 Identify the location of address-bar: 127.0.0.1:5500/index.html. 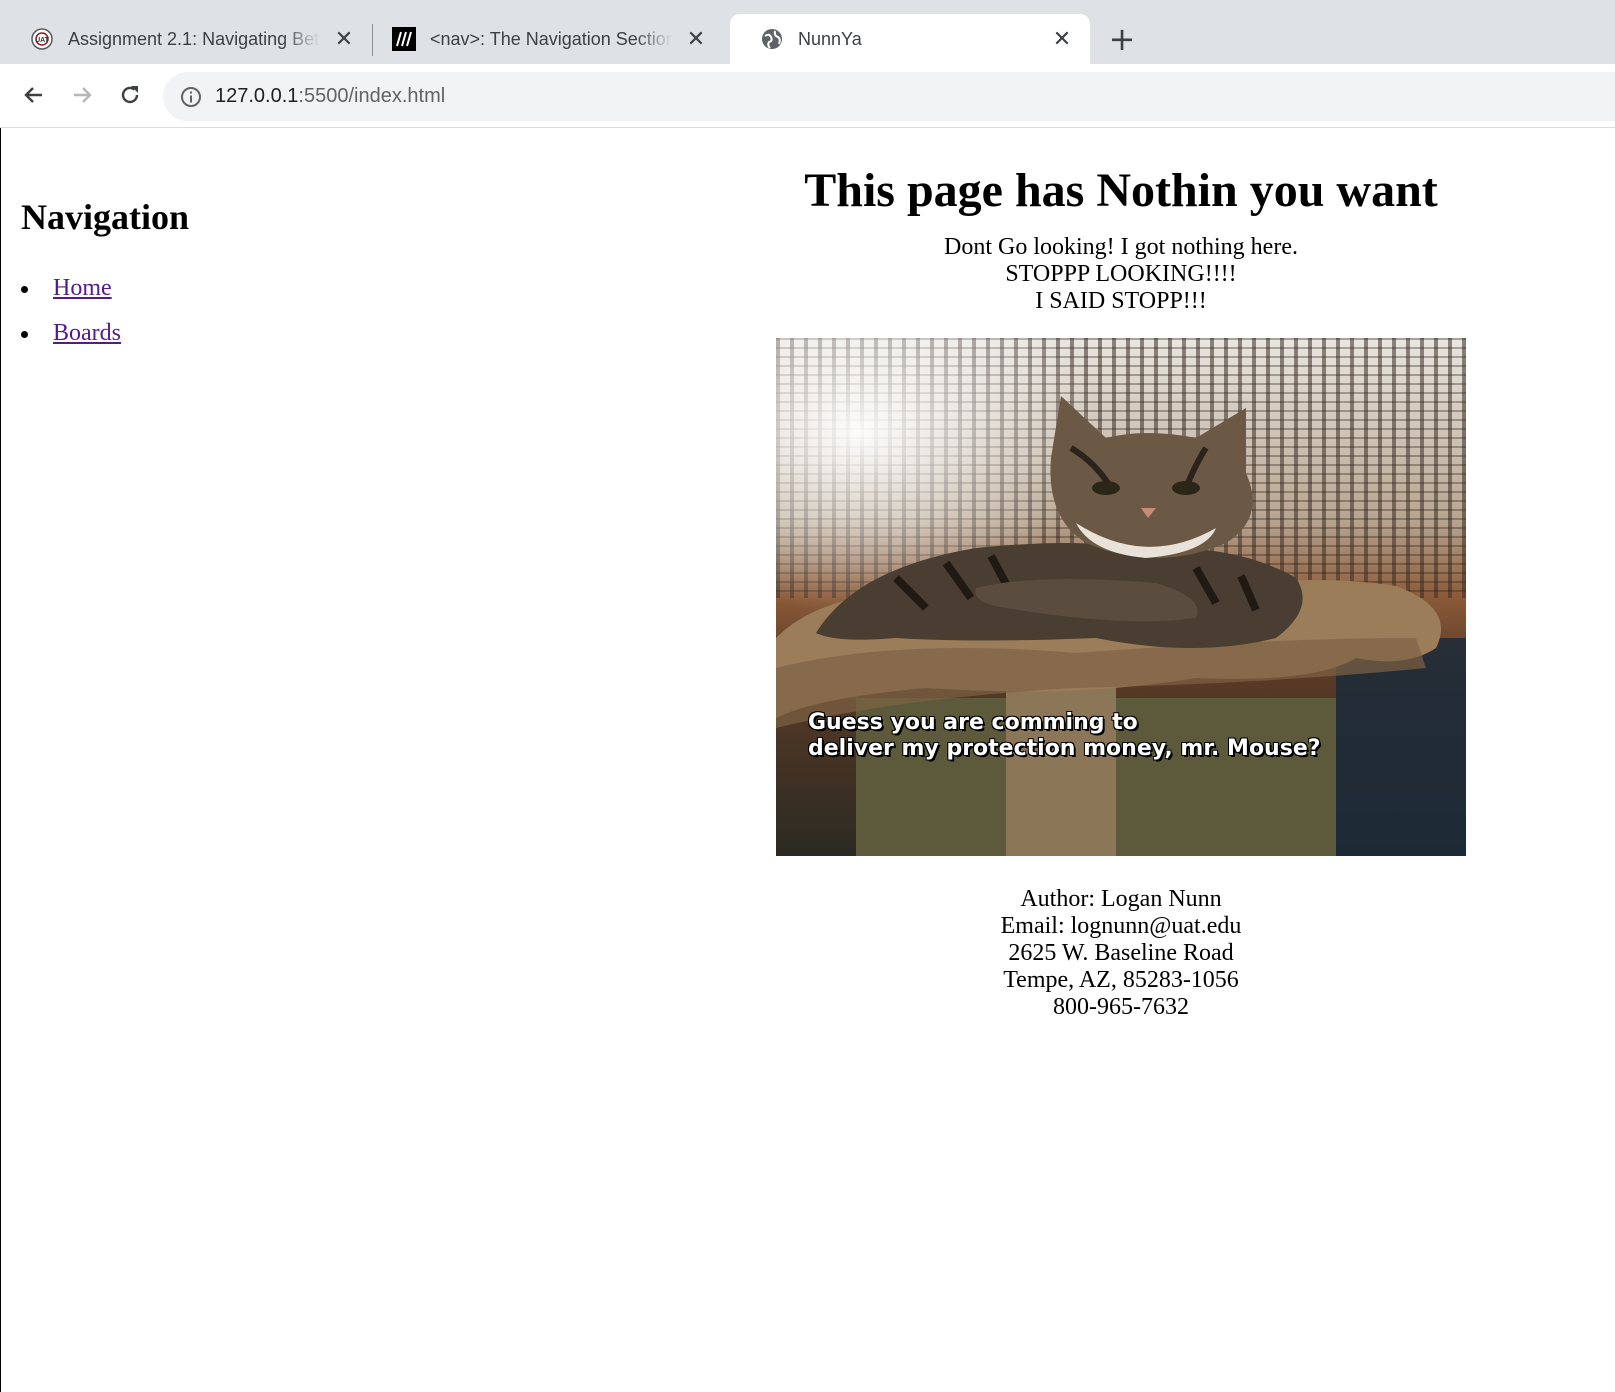
(889, 96).